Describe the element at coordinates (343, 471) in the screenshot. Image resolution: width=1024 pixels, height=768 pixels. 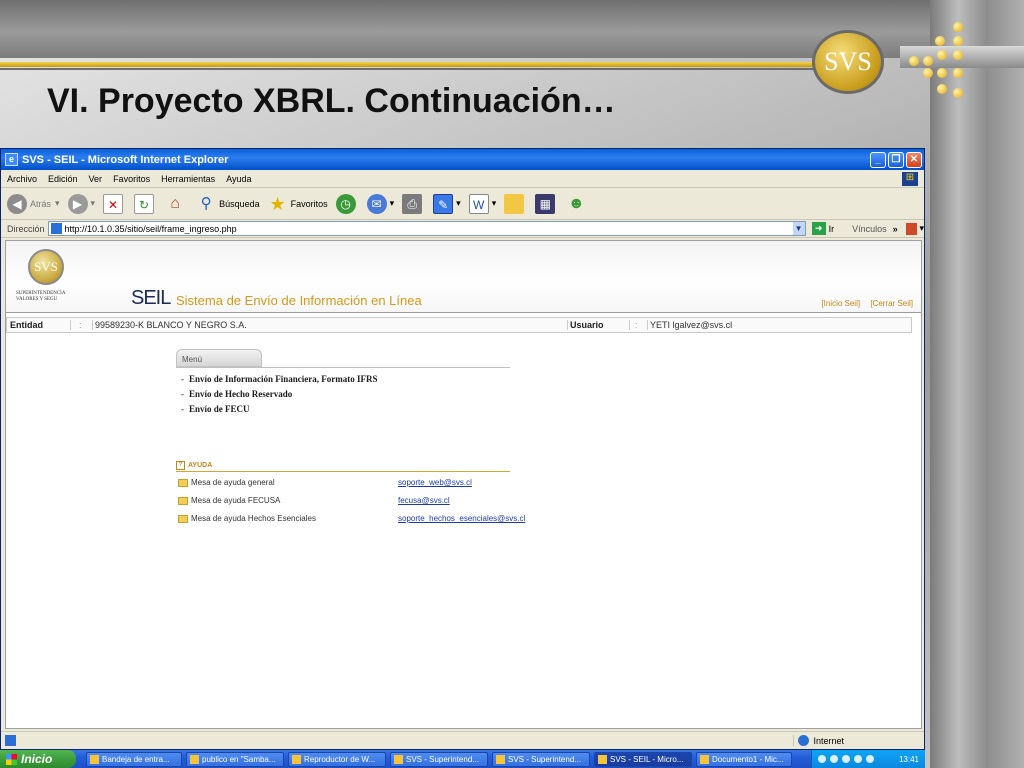
I see `help-divider` at that location.